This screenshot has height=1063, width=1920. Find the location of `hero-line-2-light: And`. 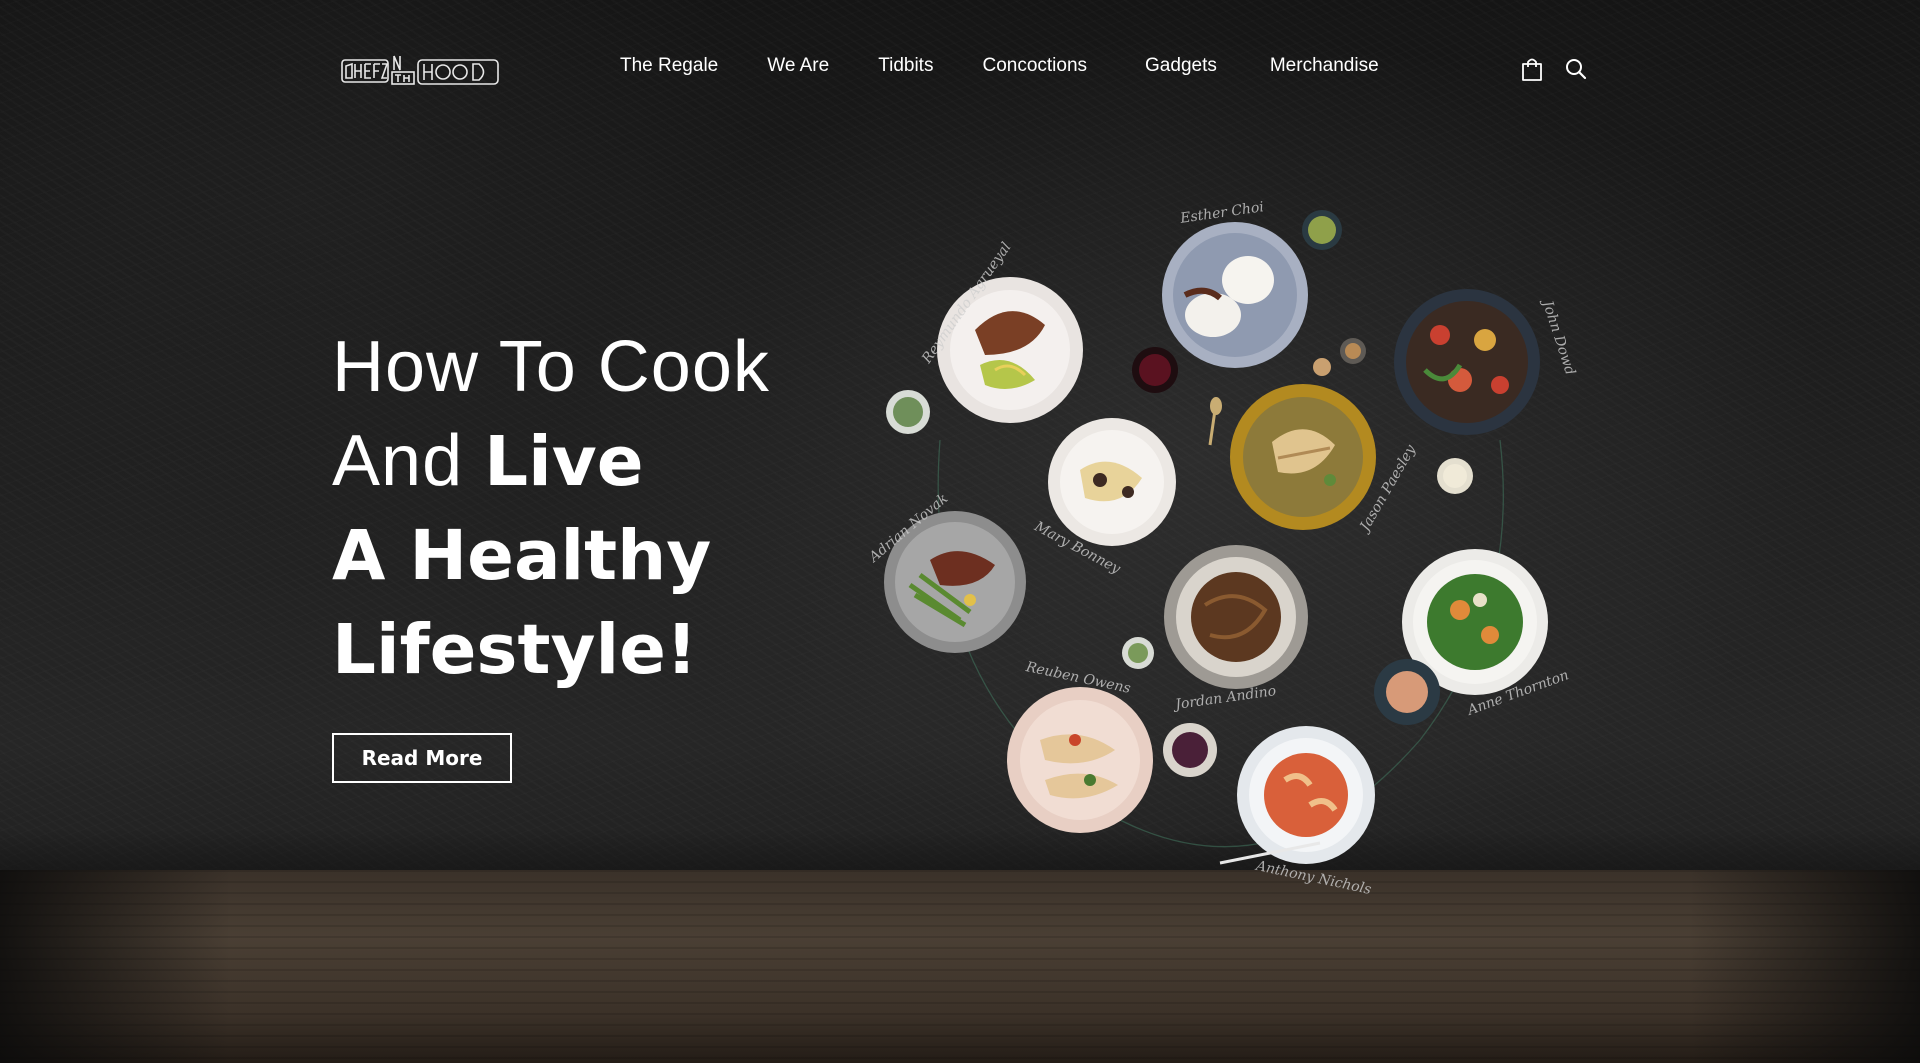

hero-line-2-light: And is located at coordinates (408, 461).